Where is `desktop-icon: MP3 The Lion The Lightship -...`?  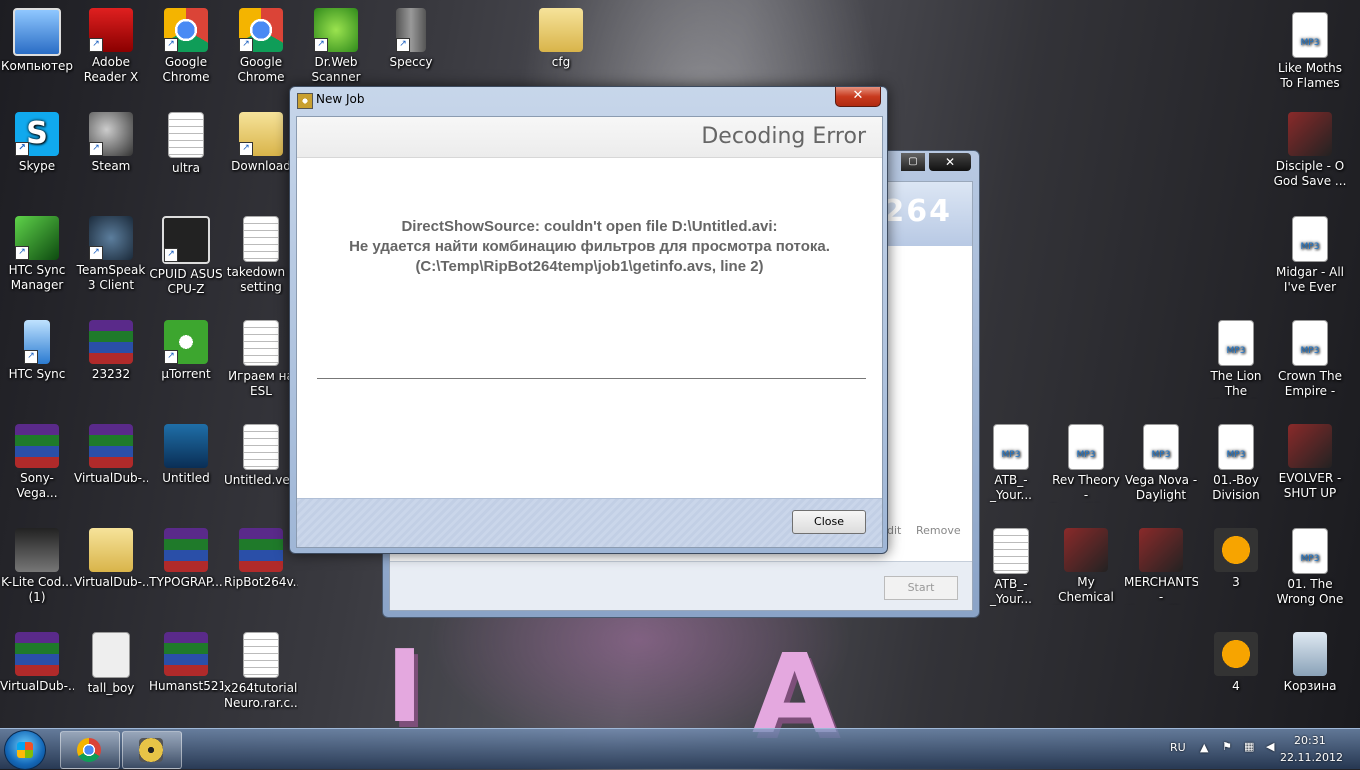
desktop-icon: MP3 The Lion The Lightship -... is located at coordinates (1236, 359).